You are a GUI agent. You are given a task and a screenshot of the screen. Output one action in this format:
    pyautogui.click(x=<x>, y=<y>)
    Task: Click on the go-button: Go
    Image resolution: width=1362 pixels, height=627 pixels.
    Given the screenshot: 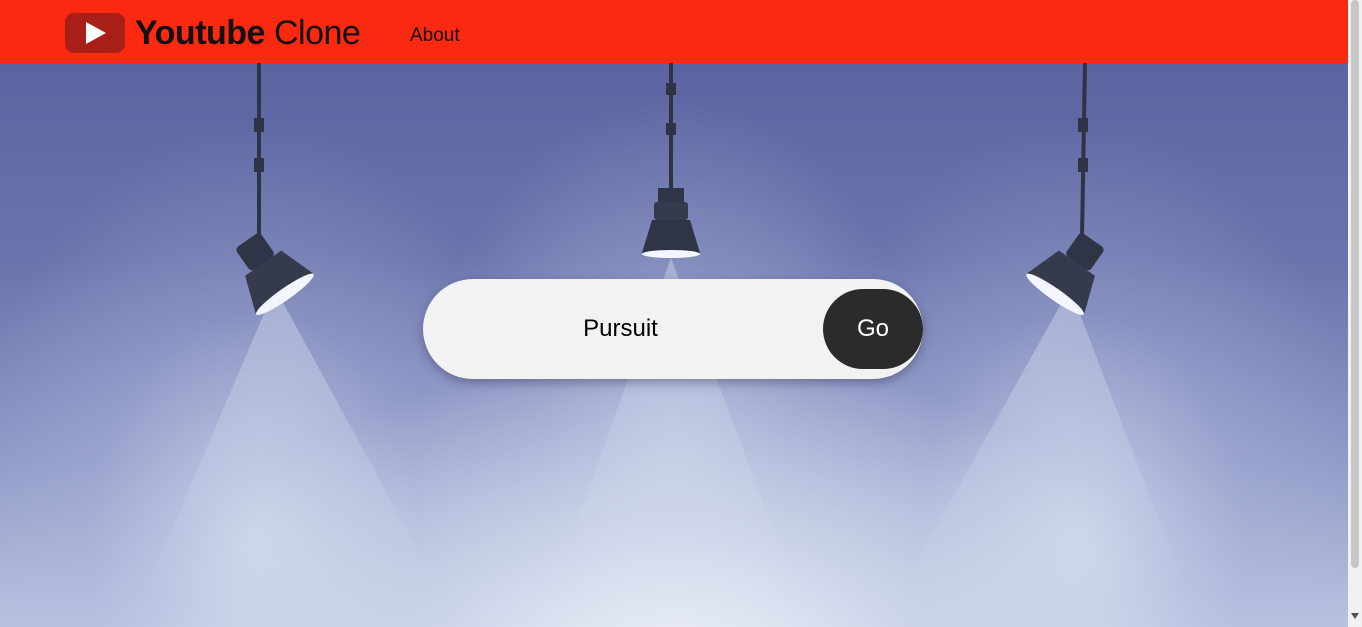 What is the action you would take?
    pyautogui.click(x=873, y=329)
    